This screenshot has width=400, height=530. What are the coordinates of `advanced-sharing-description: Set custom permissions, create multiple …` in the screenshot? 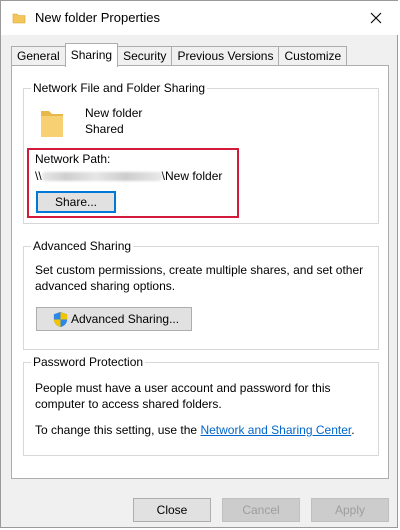 It's located at (199, 278).